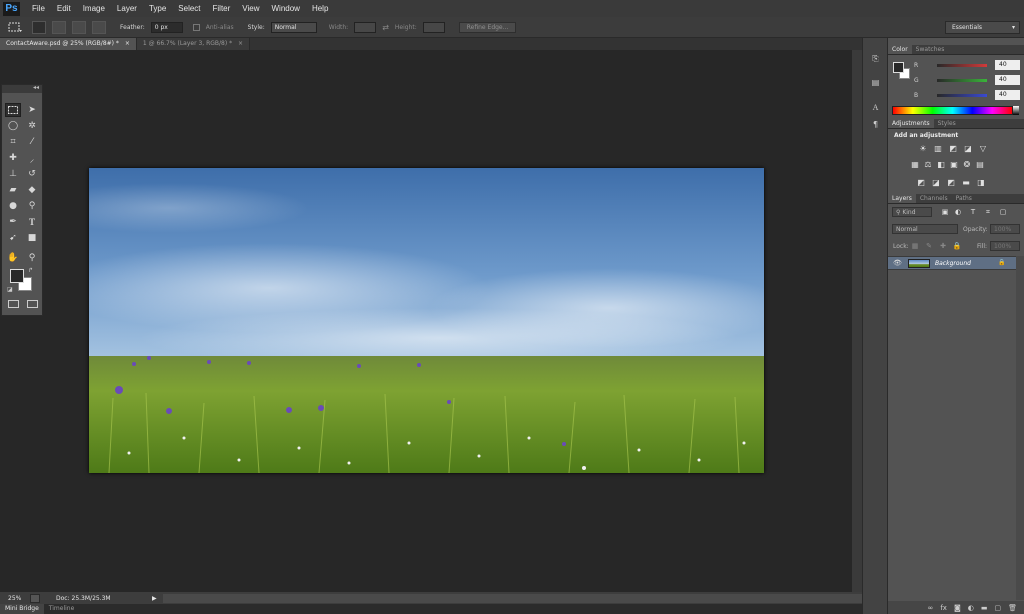 Image resolution: width=1024 pixels, height=614 pixels. Describe the element at coordinates (433, 27) in the screenshot. I see `height-input` at that location.